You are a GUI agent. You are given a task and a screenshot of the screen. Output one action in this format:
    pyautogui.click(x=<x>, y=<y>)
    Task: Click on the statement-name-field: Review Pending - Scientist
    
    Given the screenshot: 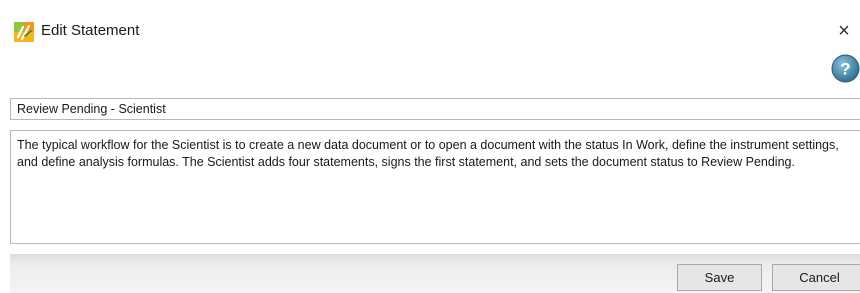 What is the action you would take?
    pyautogui.click(x=435, y=109)
    